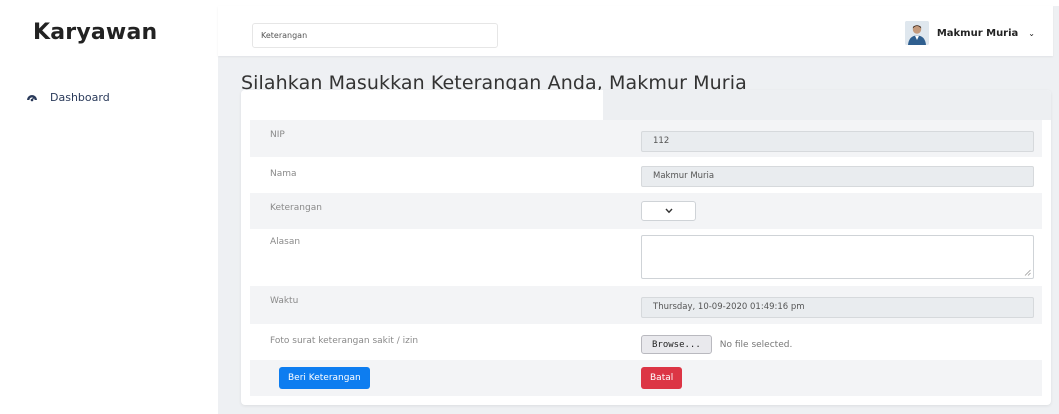 The width and height of the screenshot is (1059, 414). I want to click on chevron-down-icon, so click(668, 211).